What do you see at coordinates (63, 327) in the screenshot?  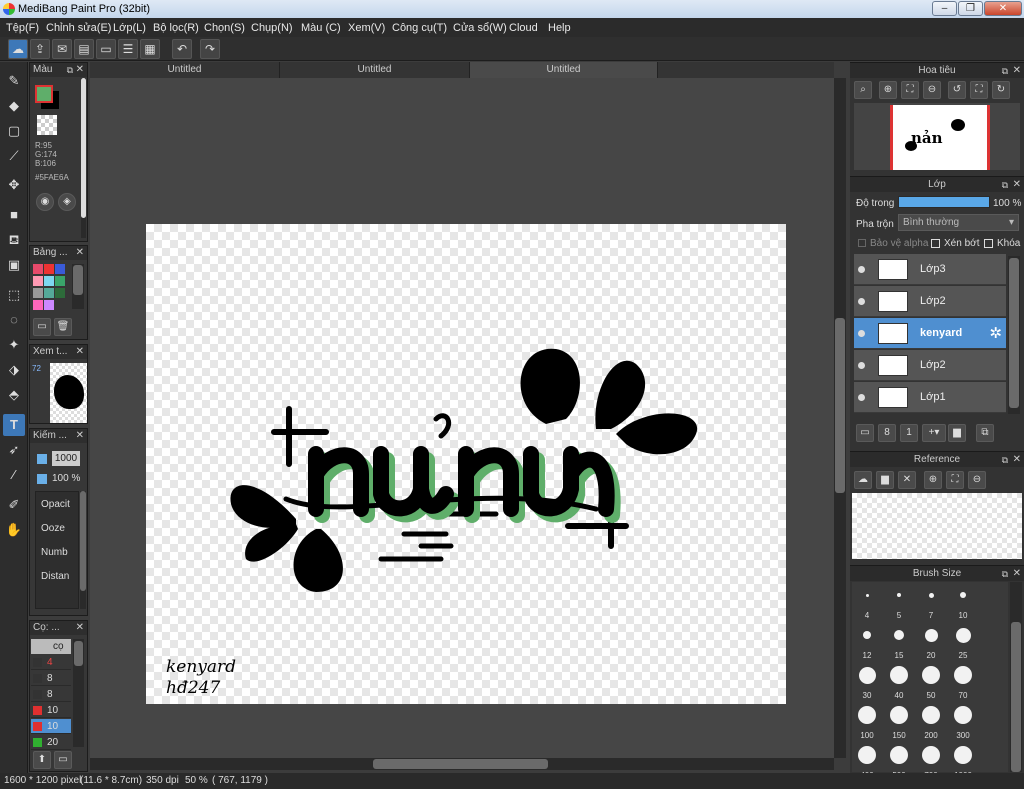 I see `delete-palette-icon: 🗑` at bounding box center [63, 327].